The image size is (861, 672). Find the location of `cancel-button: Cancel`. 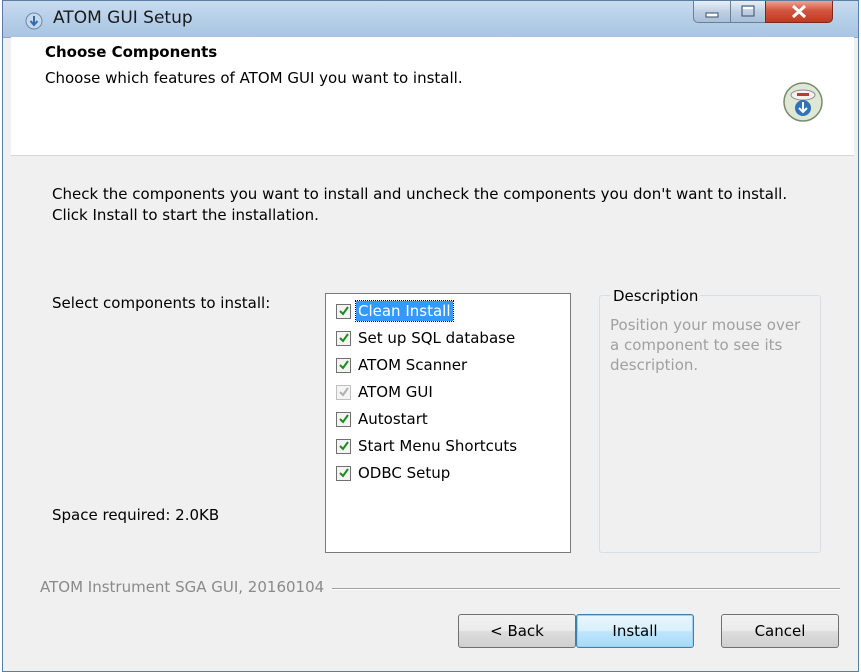

cancel-button: Cancel is located at coordinates (780, 631).